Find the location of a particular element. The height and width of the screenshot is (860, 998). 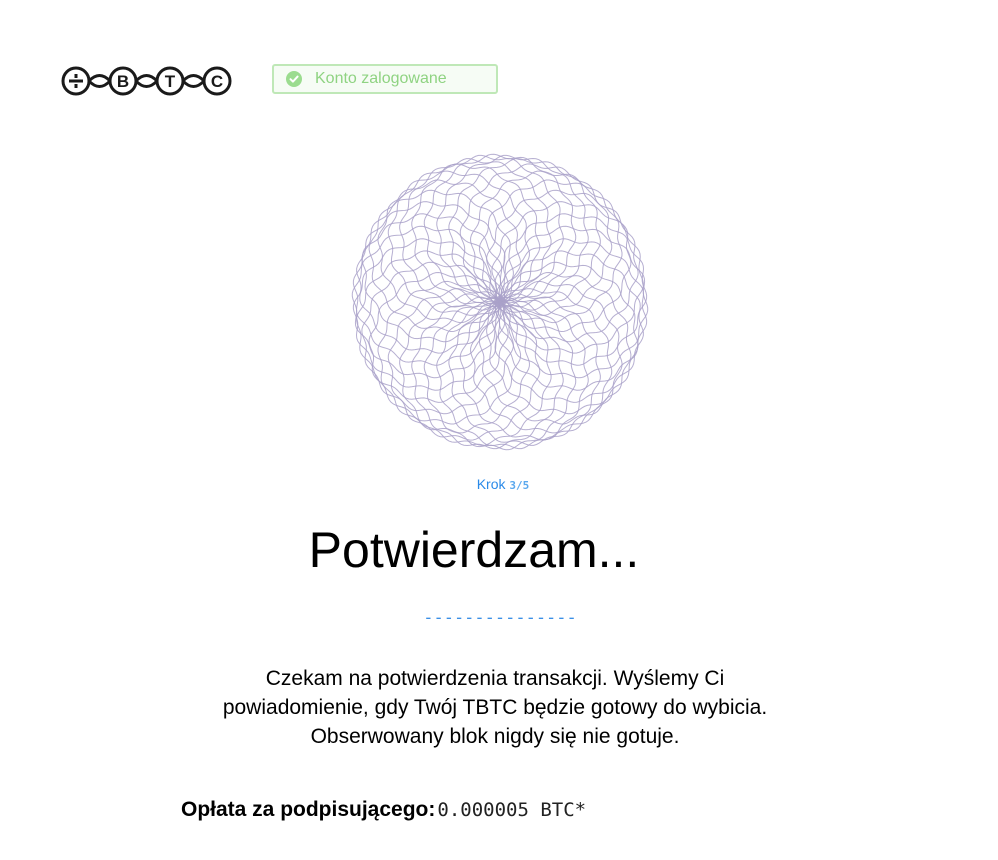

logo-letter-b: B is located at coordinates (123, 81).